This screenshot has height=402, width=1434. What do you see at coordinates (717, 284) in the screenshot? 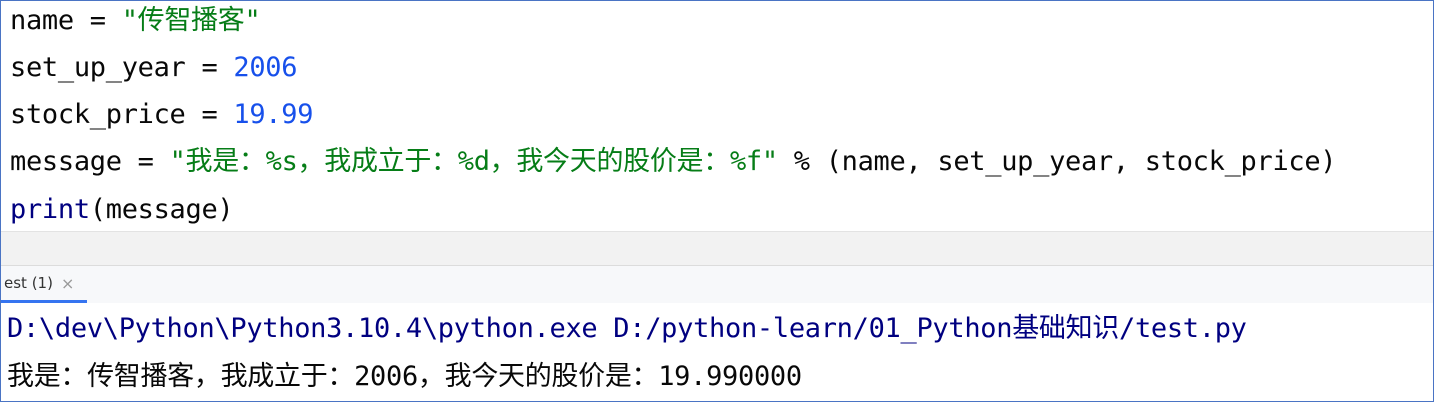
I see `run-tool-window-tabbar: est (1) ×` at bounding box center [717, 284].